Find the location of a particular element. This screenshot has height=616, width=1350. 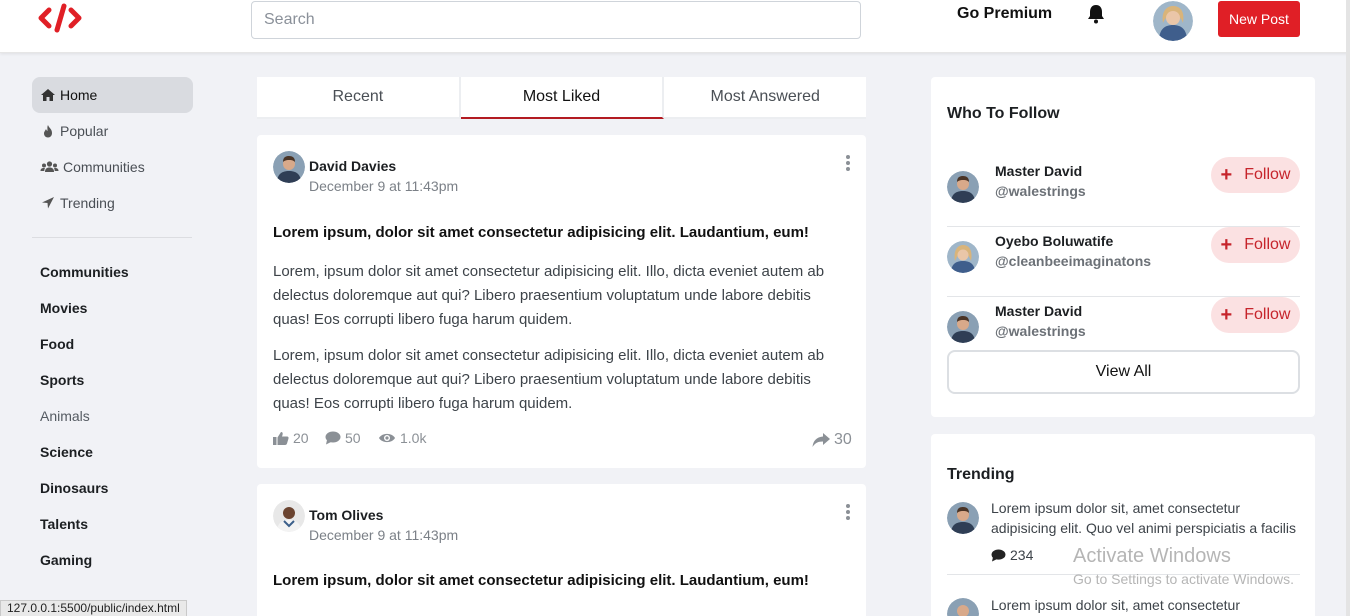

share-count: 30 is located at coordinates (843, 439).